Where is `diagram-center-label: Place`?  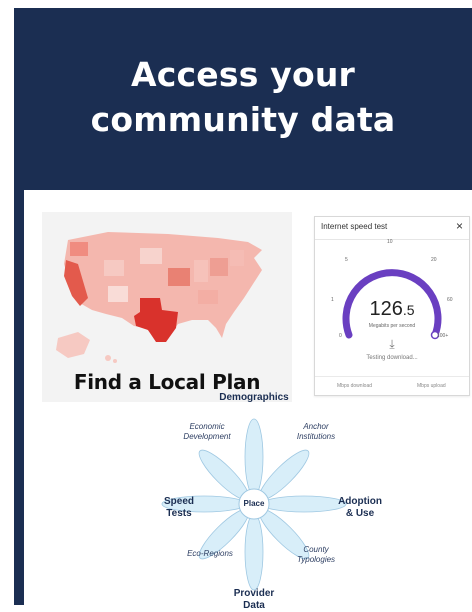
diagram-center-label: Place is located at coordinates (254, 503).